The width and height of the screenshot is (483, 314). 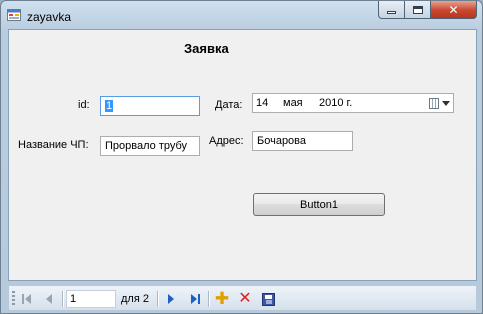 I want to click on close-icon: ✕, so click(x=453, y=9).